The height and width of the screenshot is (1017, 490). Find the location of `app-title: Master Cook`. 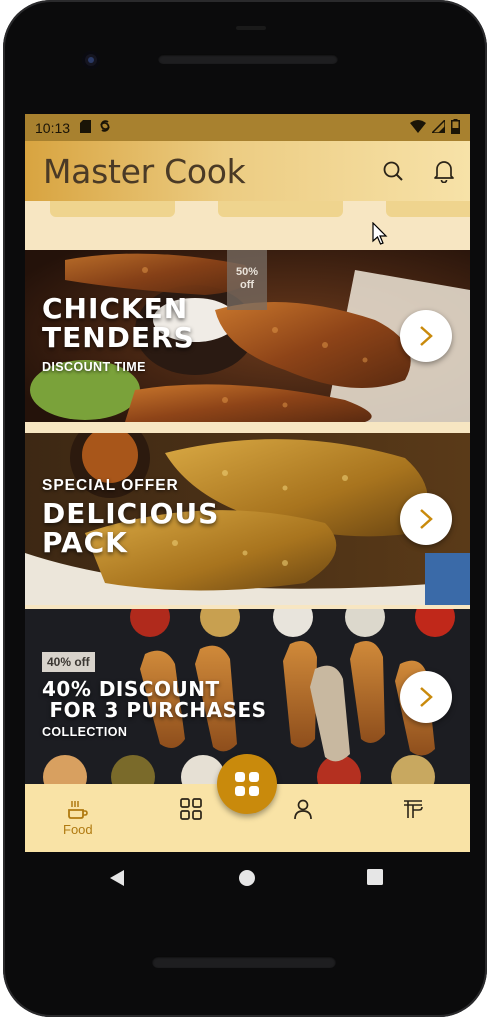

app-title: Master Cook is located at coordinates (144, 171).